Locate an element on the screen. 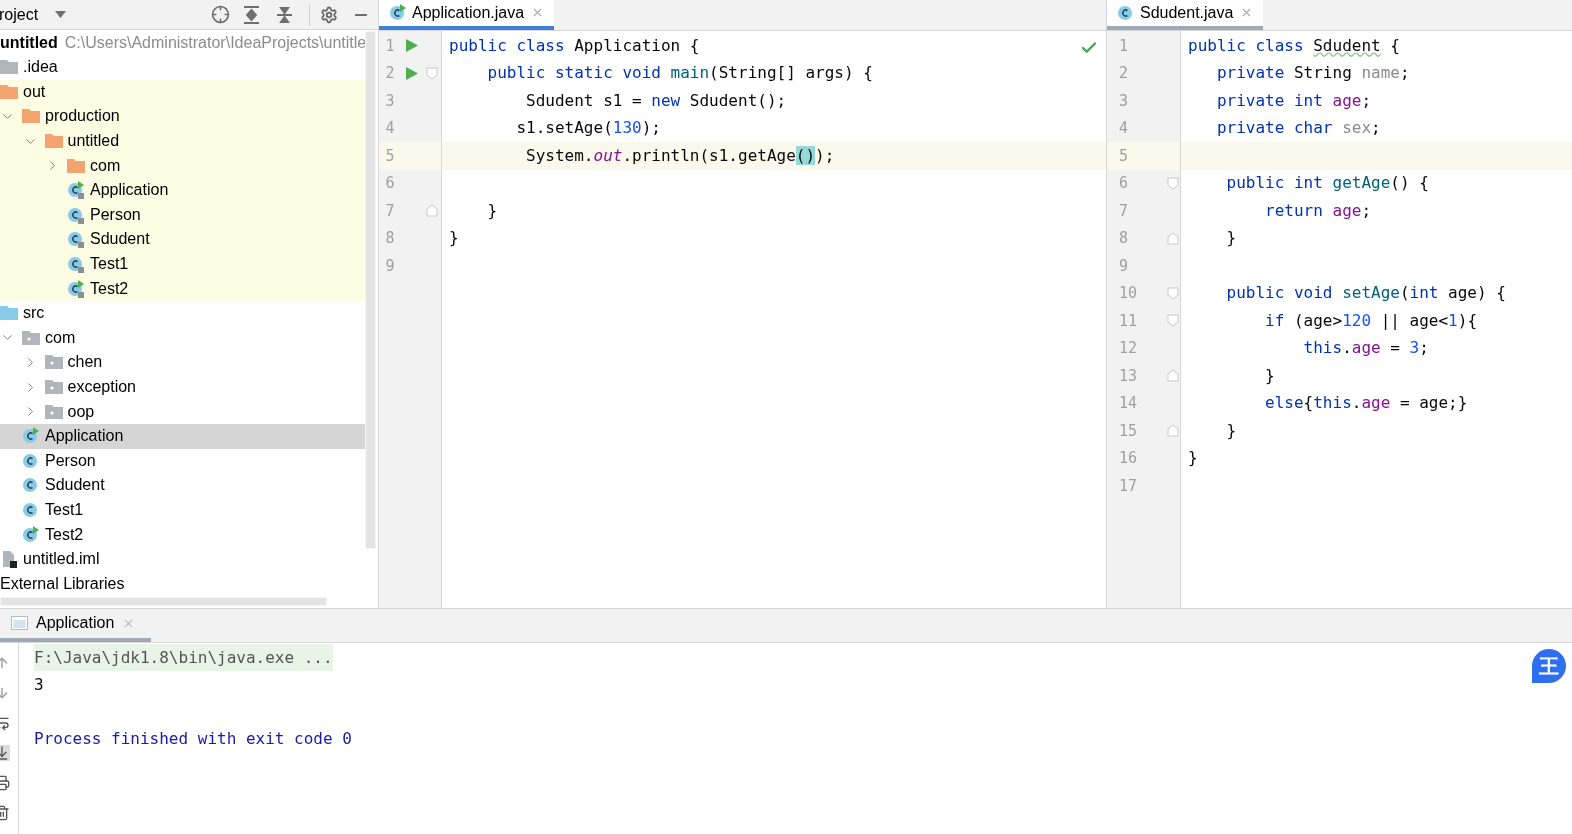 The width and height of the screenshot is (1572, 834). tree-item: chen is located at coordinates (182, 362).